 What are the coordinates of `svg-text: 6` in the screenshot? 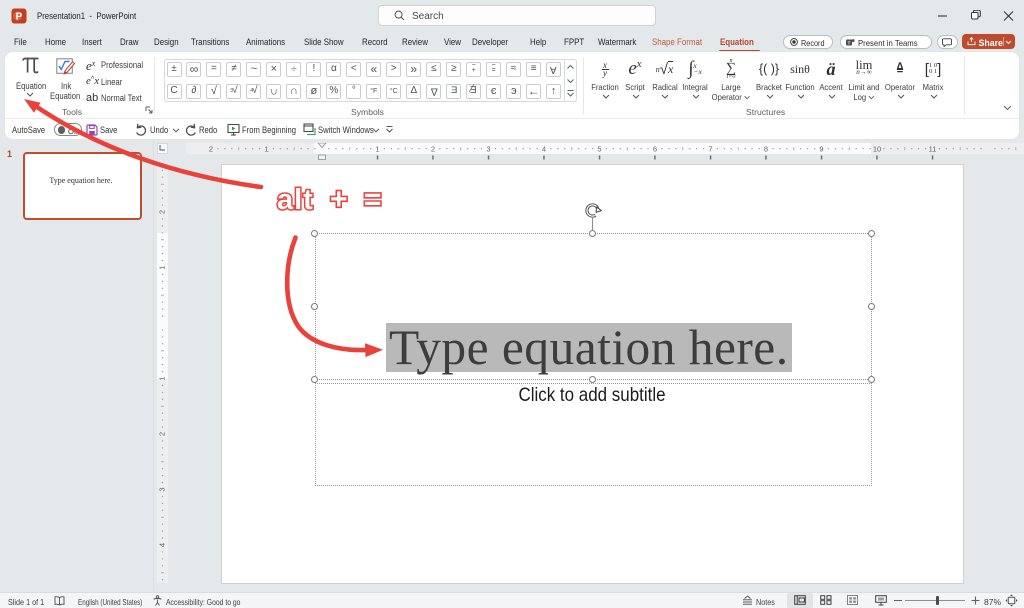 It's located at (655, 148).